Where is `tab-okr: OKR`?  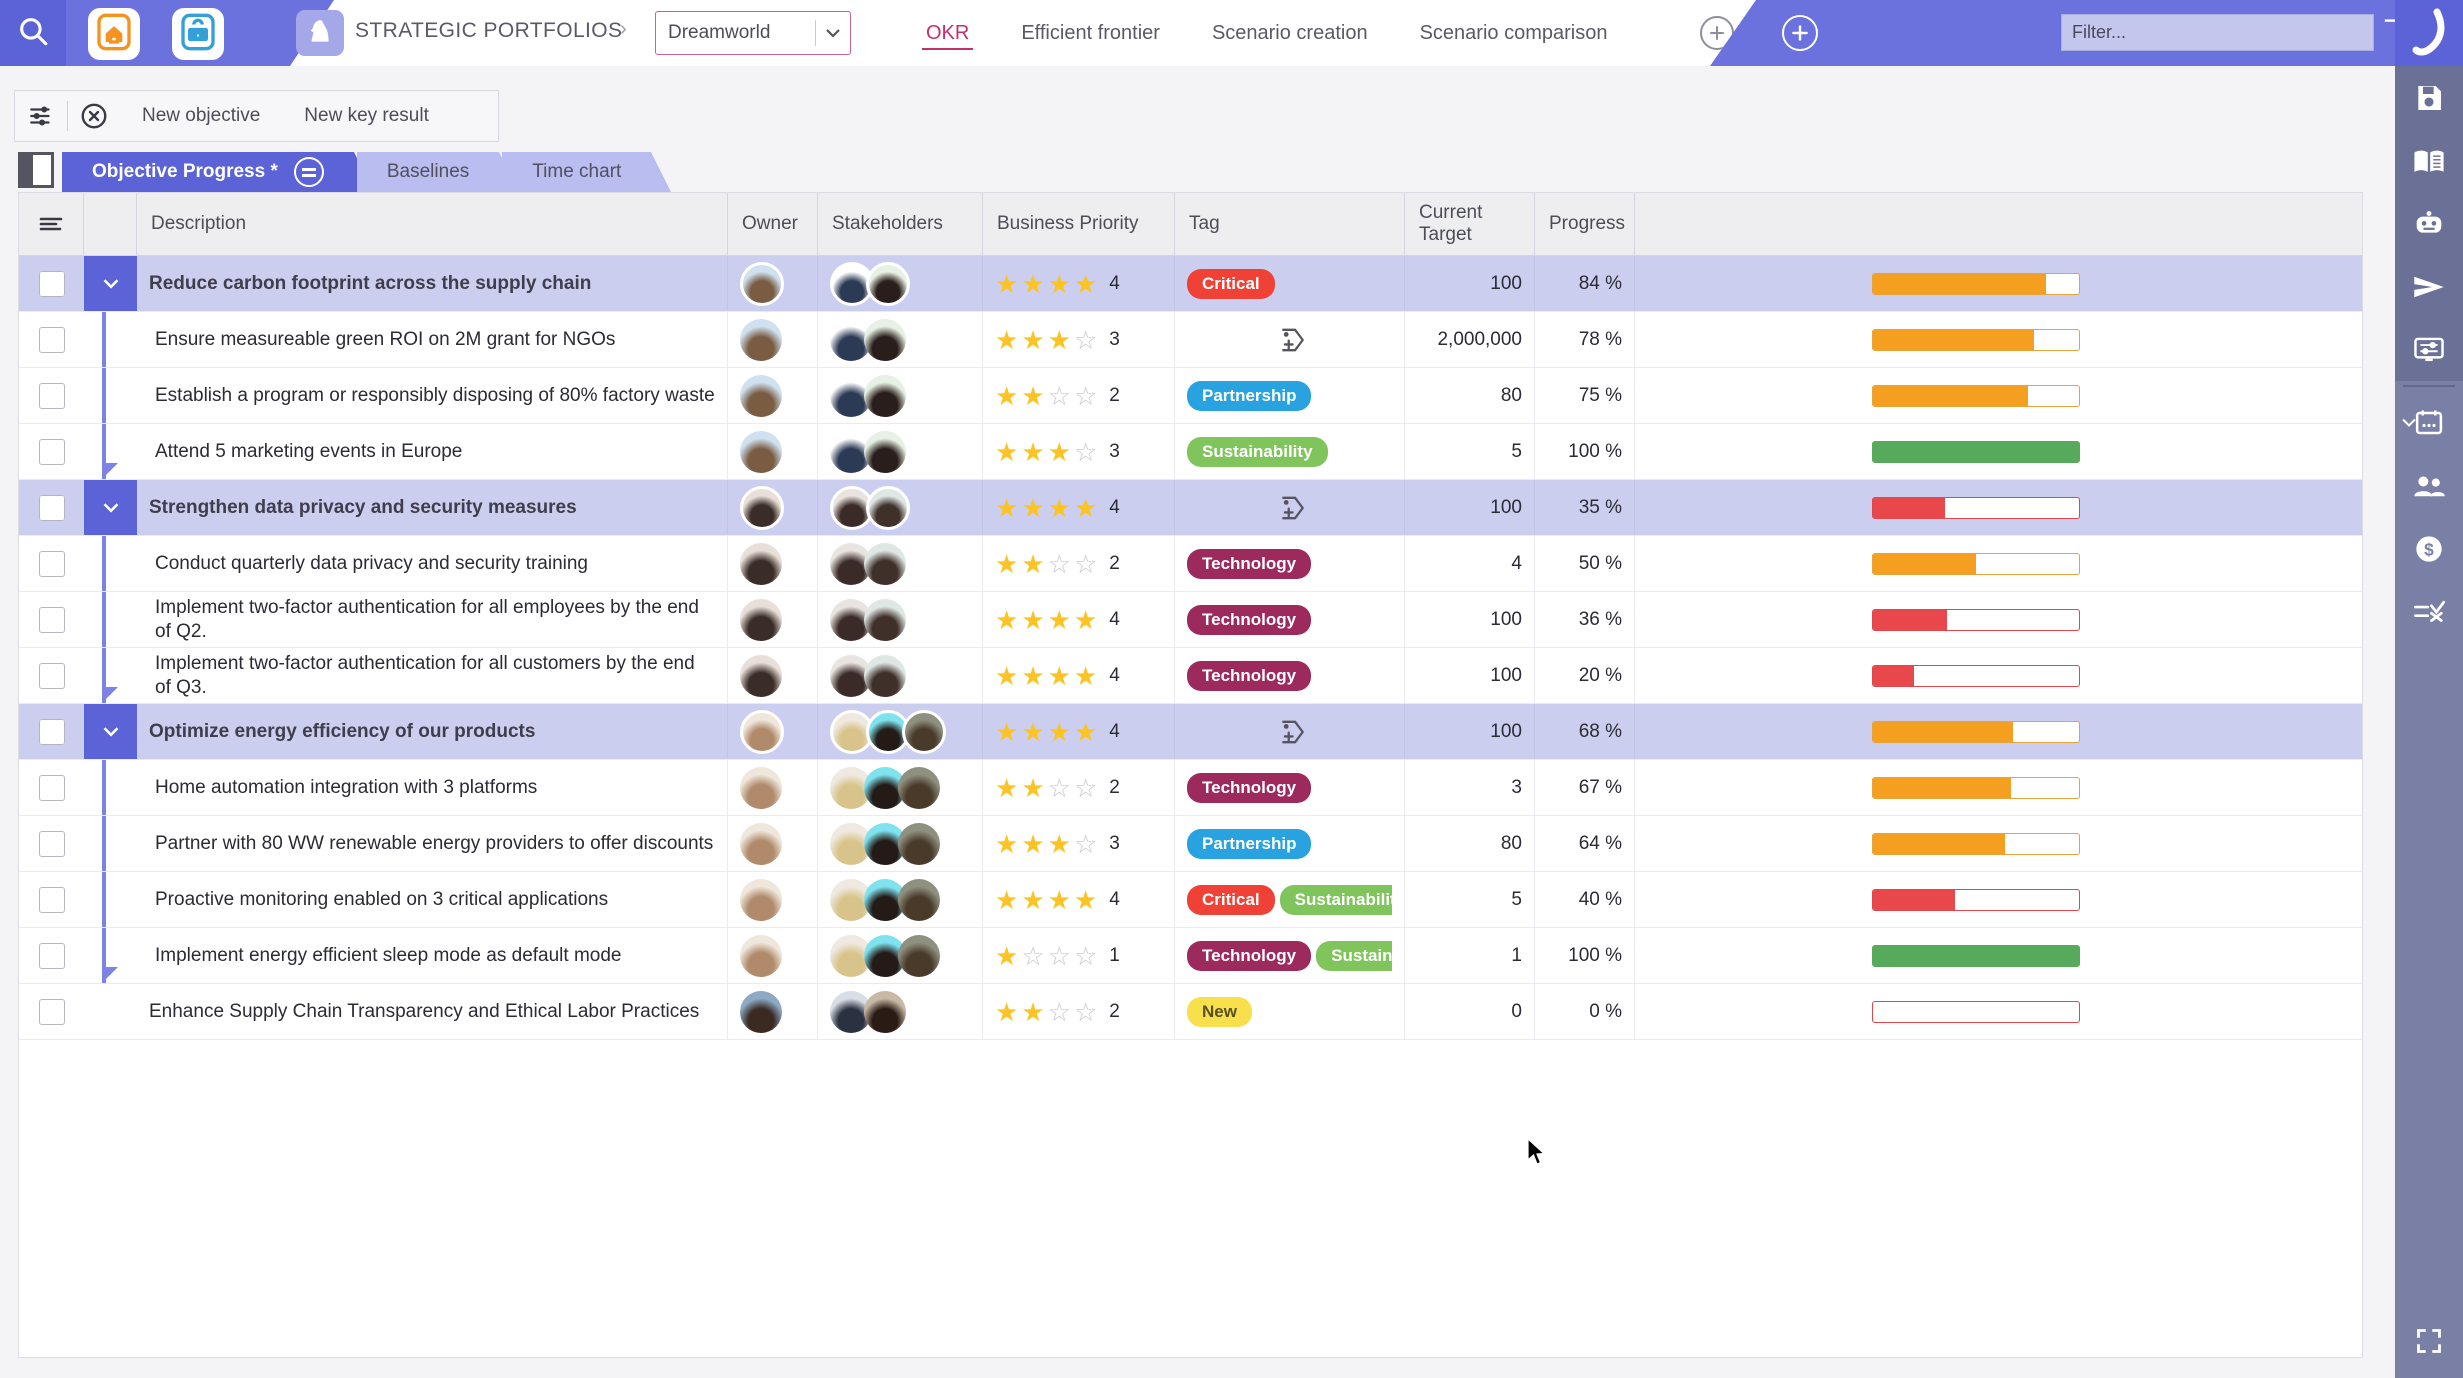
tab-okr: OKR is located at coordinates (947, 33).